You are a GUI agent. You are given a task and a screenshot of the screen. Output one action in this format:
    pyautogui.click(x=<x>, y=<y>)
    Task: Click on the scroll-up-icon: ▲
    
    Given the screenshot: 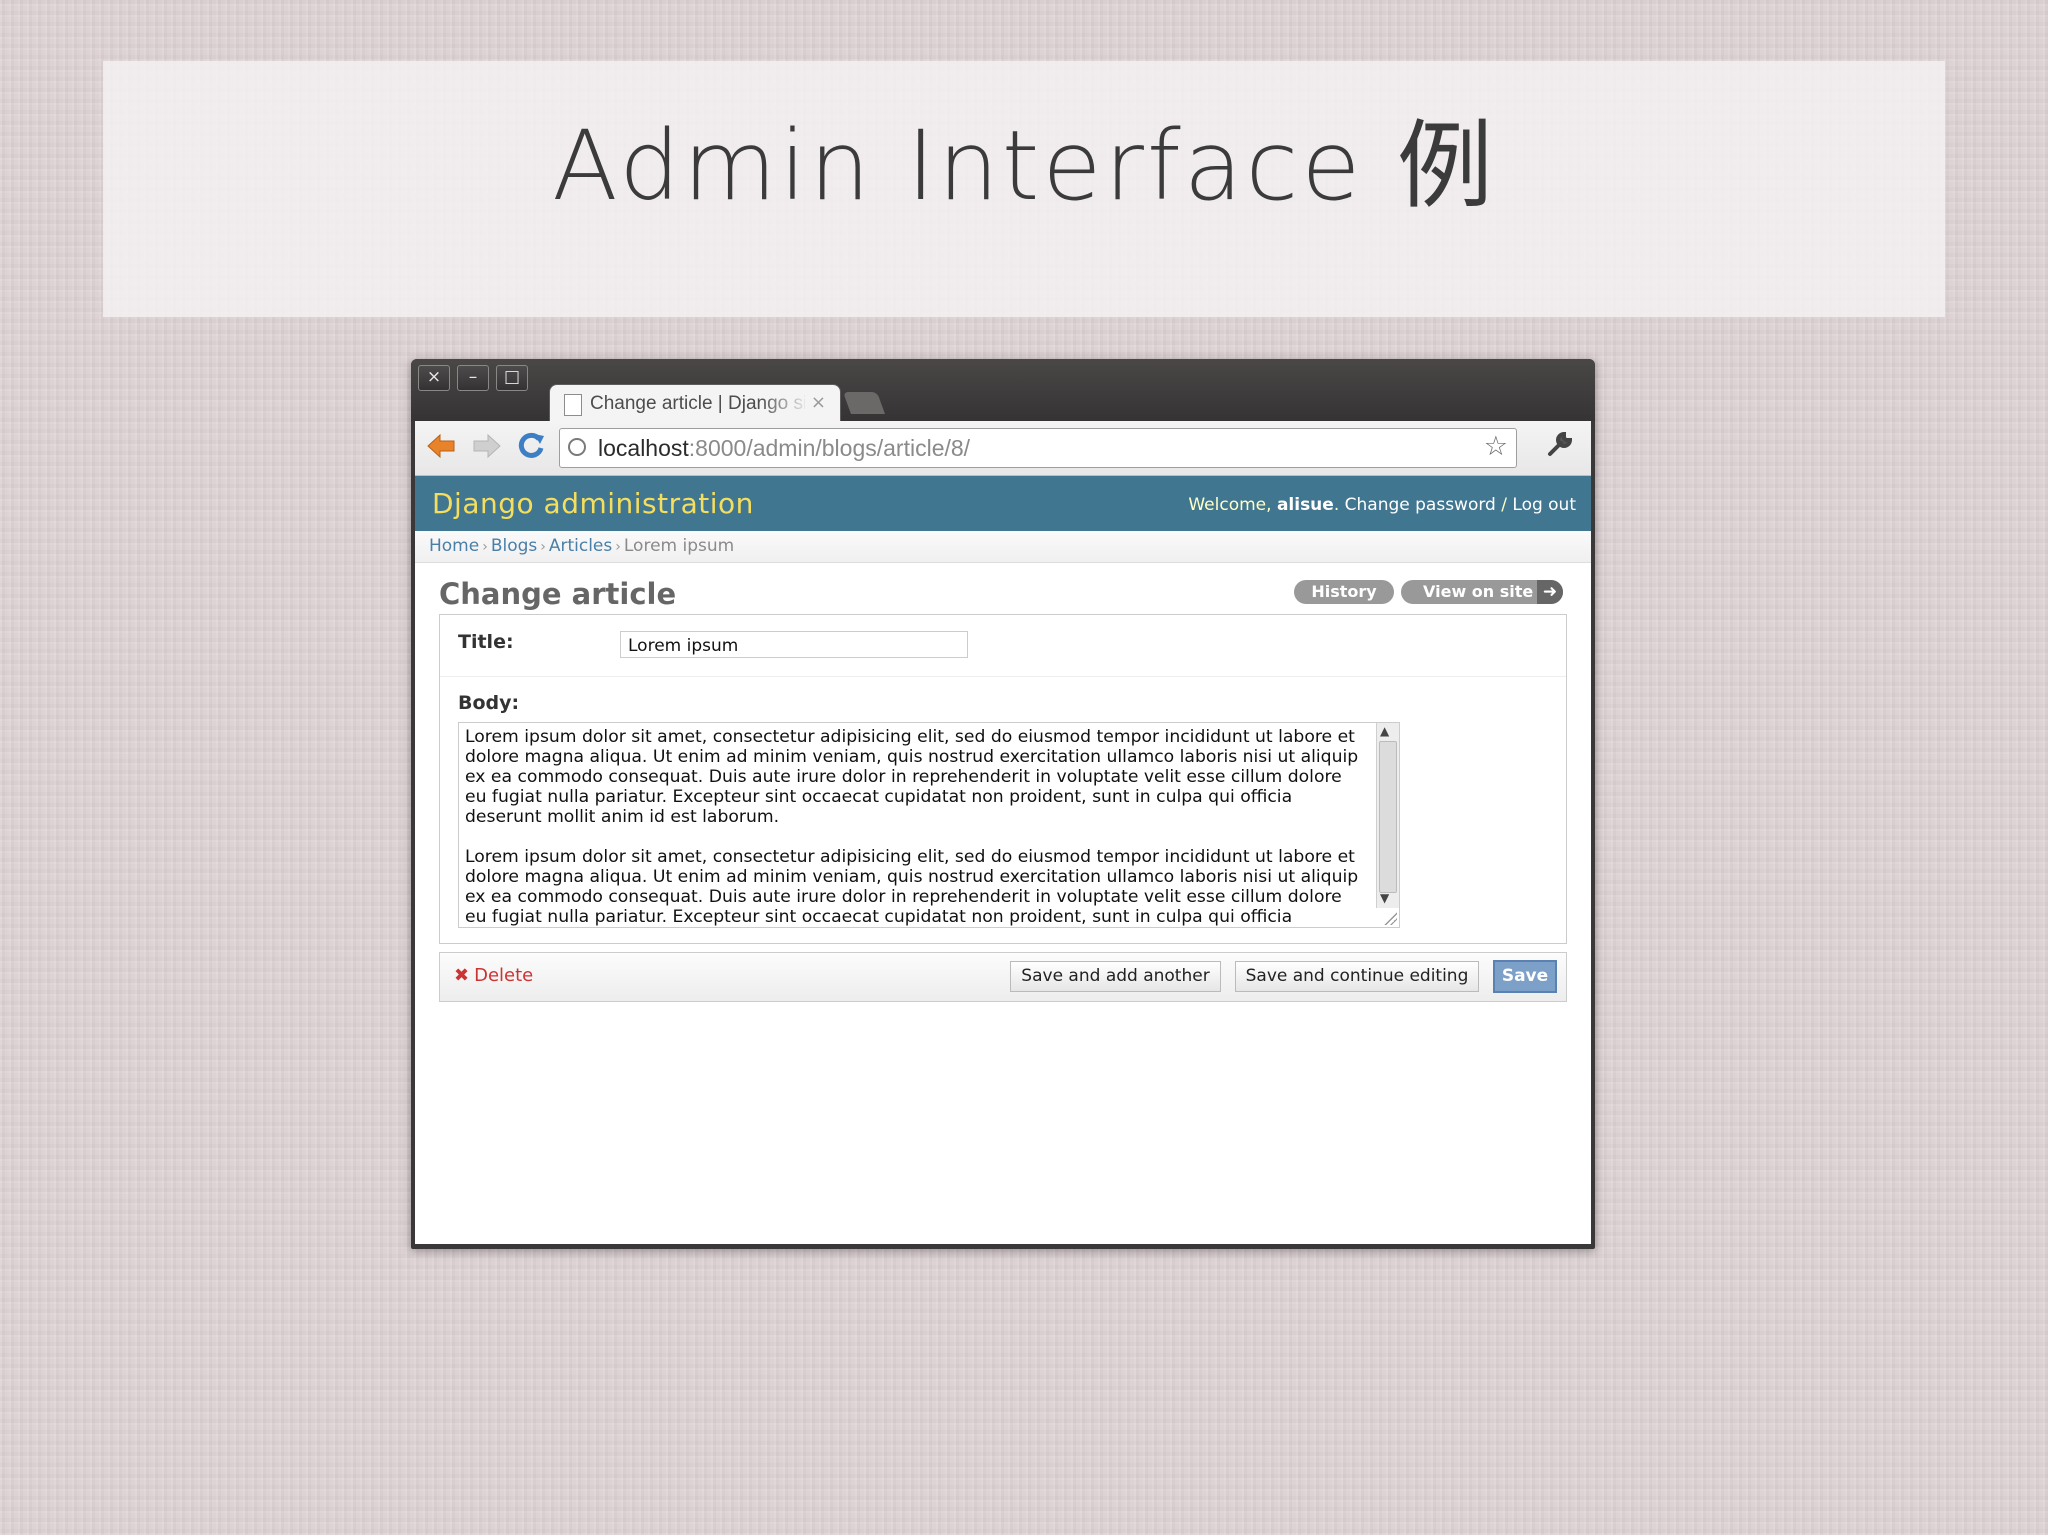 What is the action you would take?
    pyautogui.click(x=1384, y=731)
    